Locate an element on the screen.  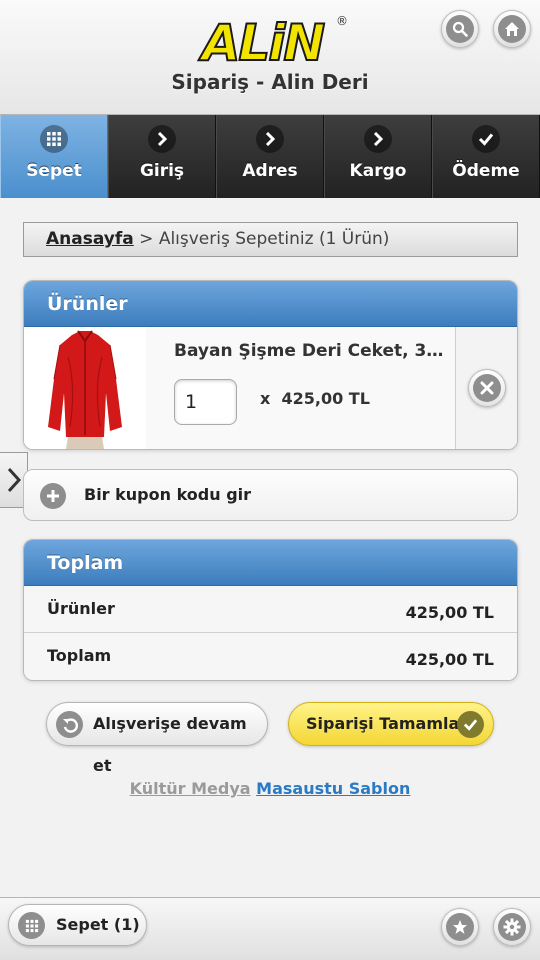
breadcrumb-current: Alışveriş Sepetiniz (1 Ürün) is located at coordinates (274, 239).